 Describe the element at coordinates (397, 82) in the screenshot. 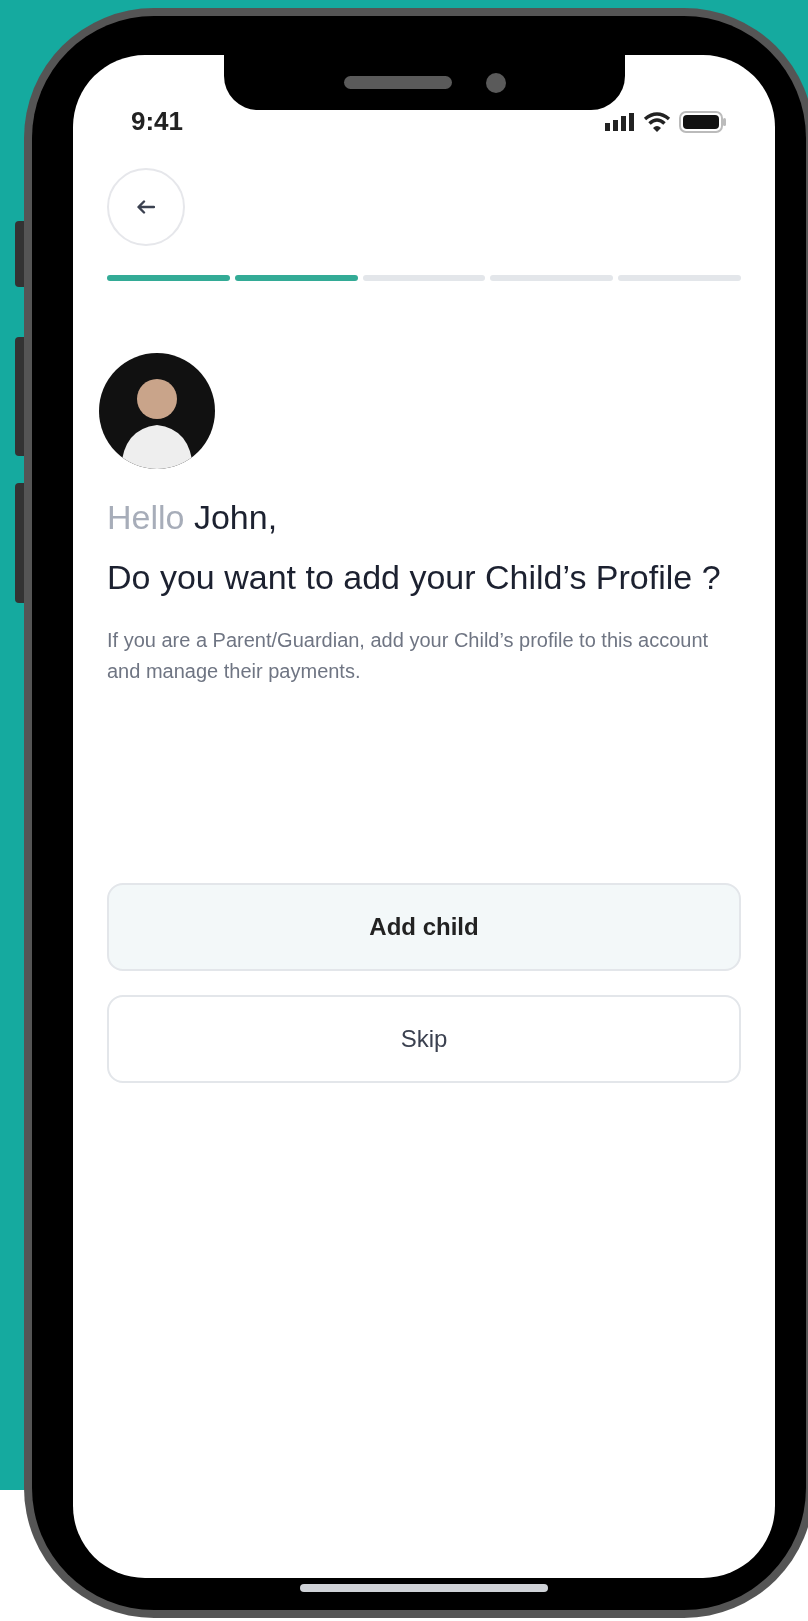

I see `speaker-icon` at that location.